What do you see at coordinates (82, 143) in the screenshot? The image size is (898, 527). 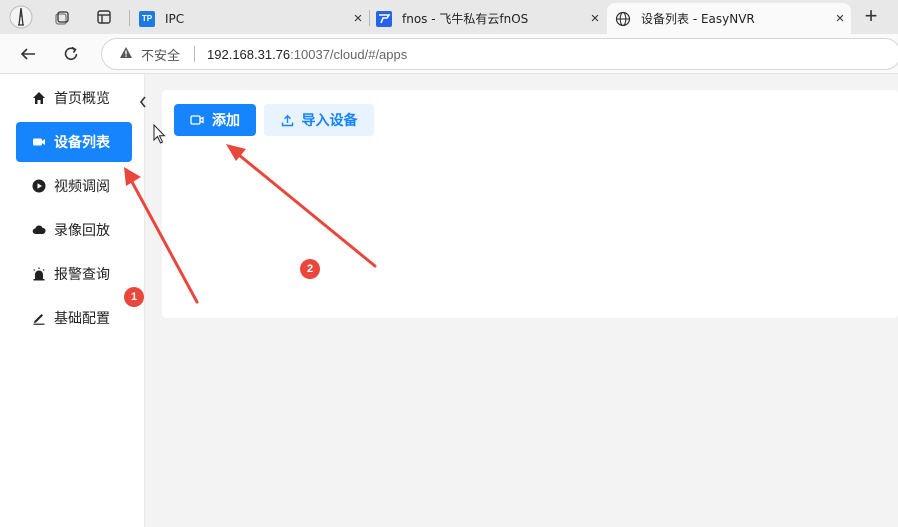 I see `sidebar-item-label: 设备列表` at bounding box center [82, 143].